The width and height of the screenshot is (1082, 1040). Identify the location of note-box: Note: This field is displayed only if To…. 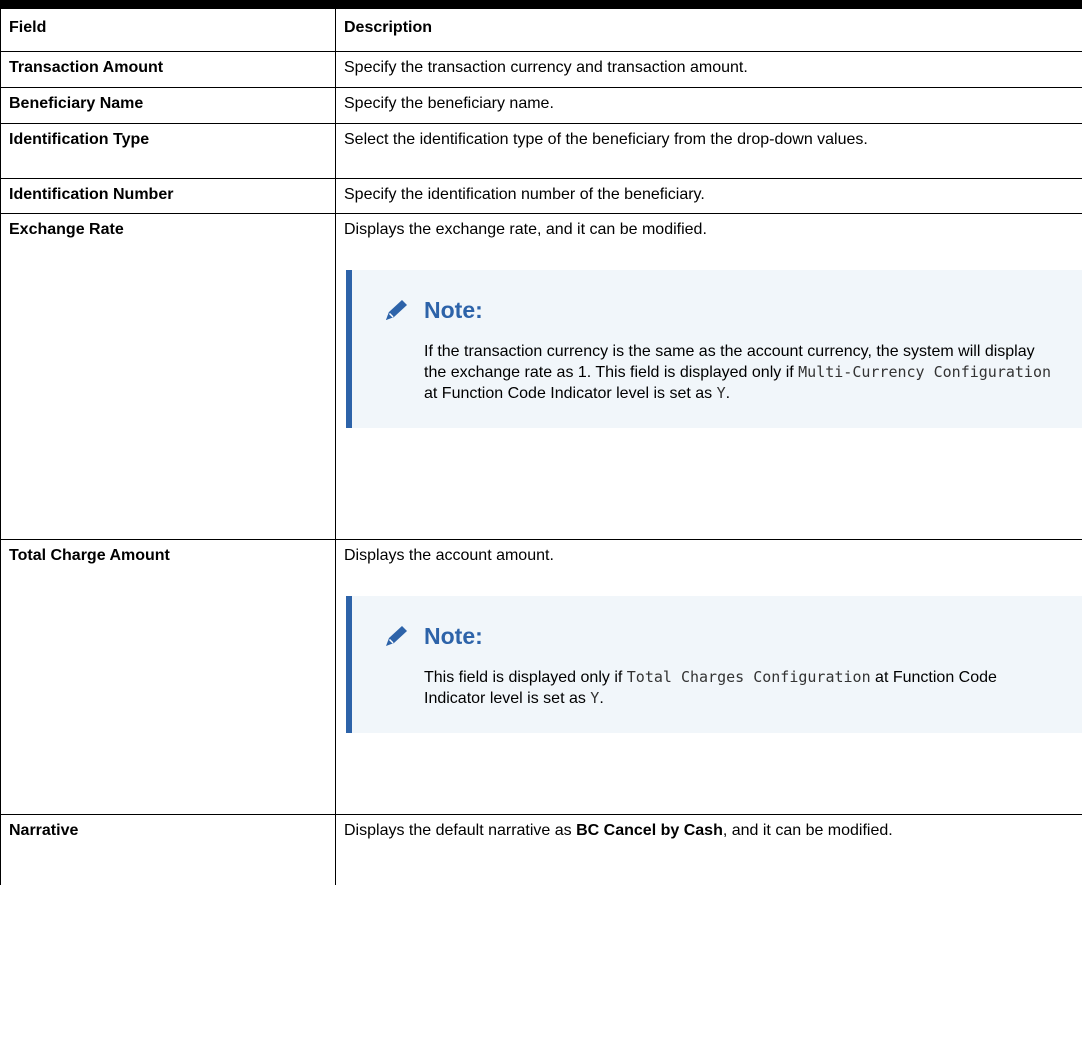
(714, 664).